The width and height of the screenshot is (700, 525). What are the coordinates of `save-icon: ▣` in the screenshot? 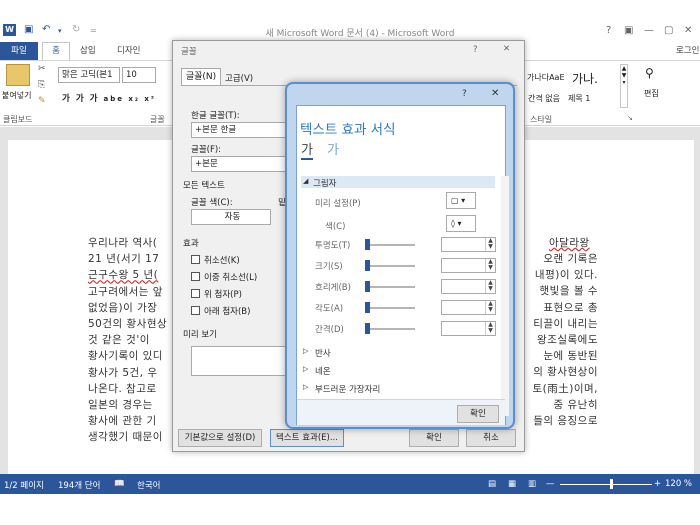 It's located at (28, 29).